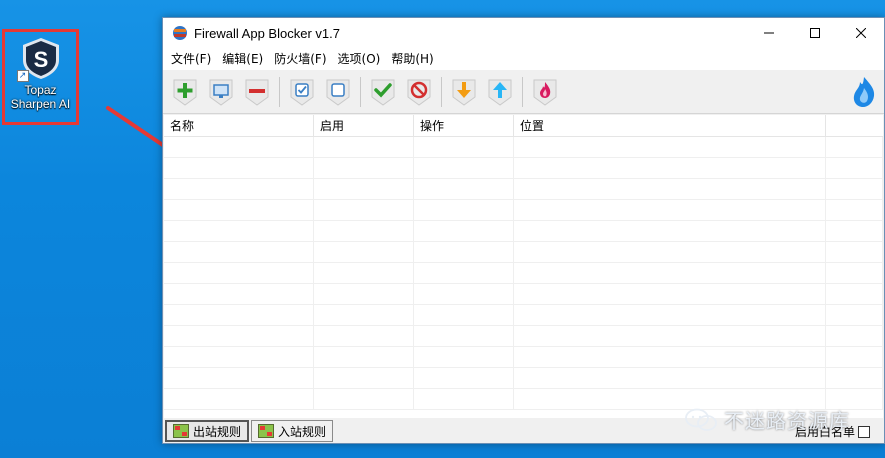  Describe the element at coordinates (301, 59) in the screenshot. I see `menu-firewall: 防火墙(F)` at that location.